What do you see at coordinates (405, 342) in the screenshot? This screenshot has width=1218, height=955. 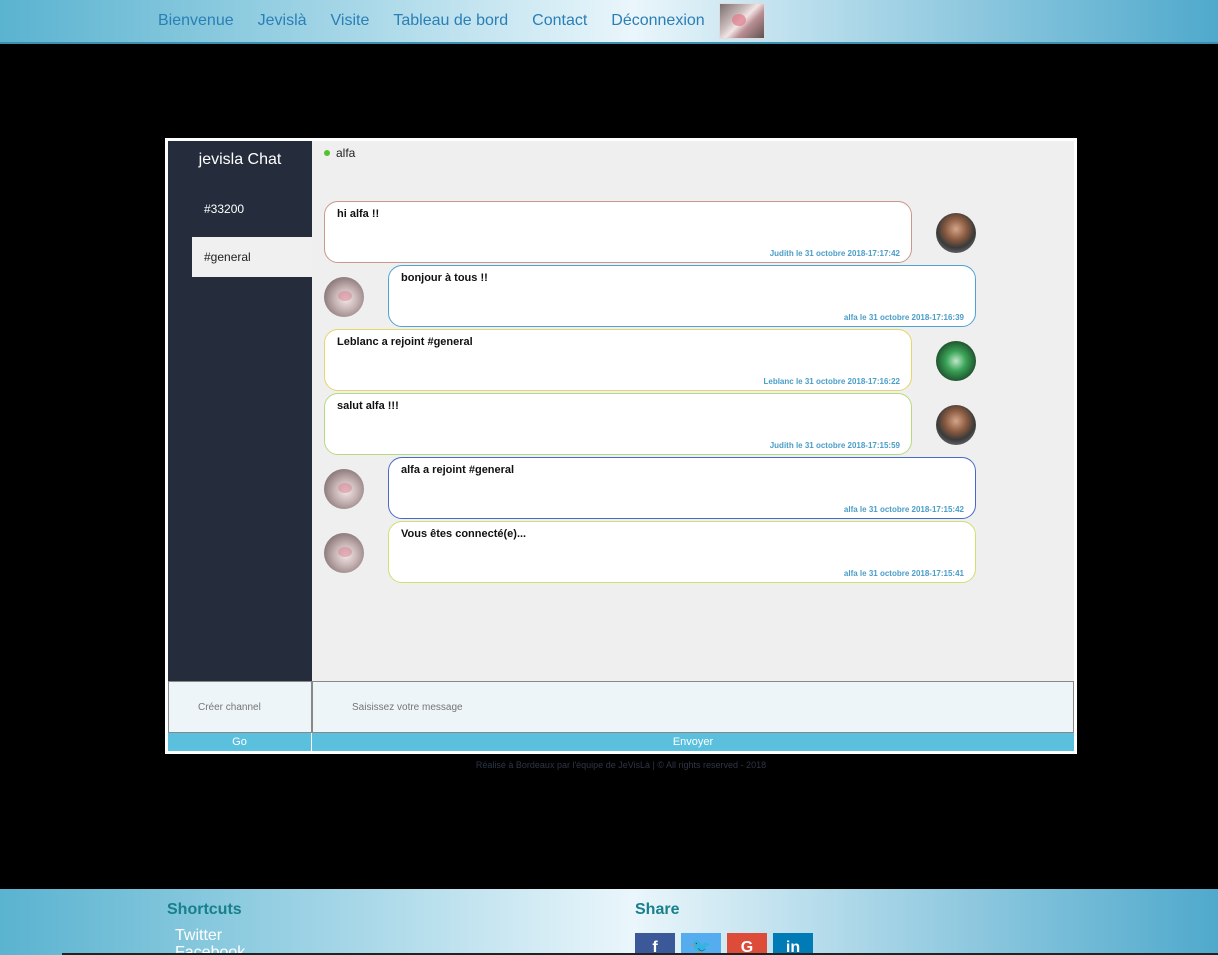 I see `message-text: Leblanc a rejoint #general` at bounding box center [405, 342].